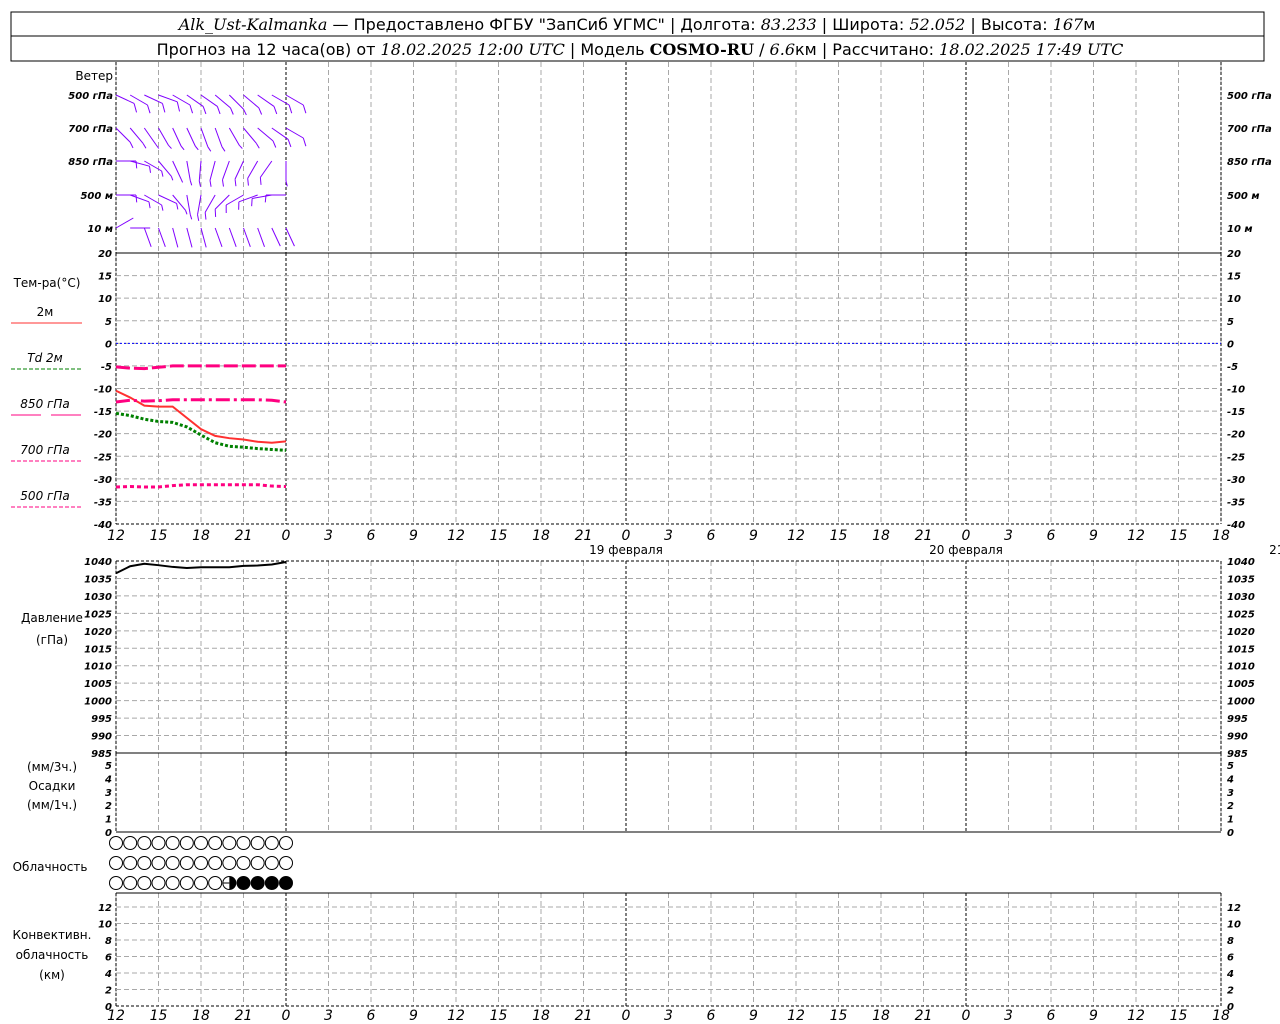 The image size is (1280, 1024). Describe the element at coordinates (371, 1016) in the screenshot. I see `x-tick-label-bottom: 6` at that location.